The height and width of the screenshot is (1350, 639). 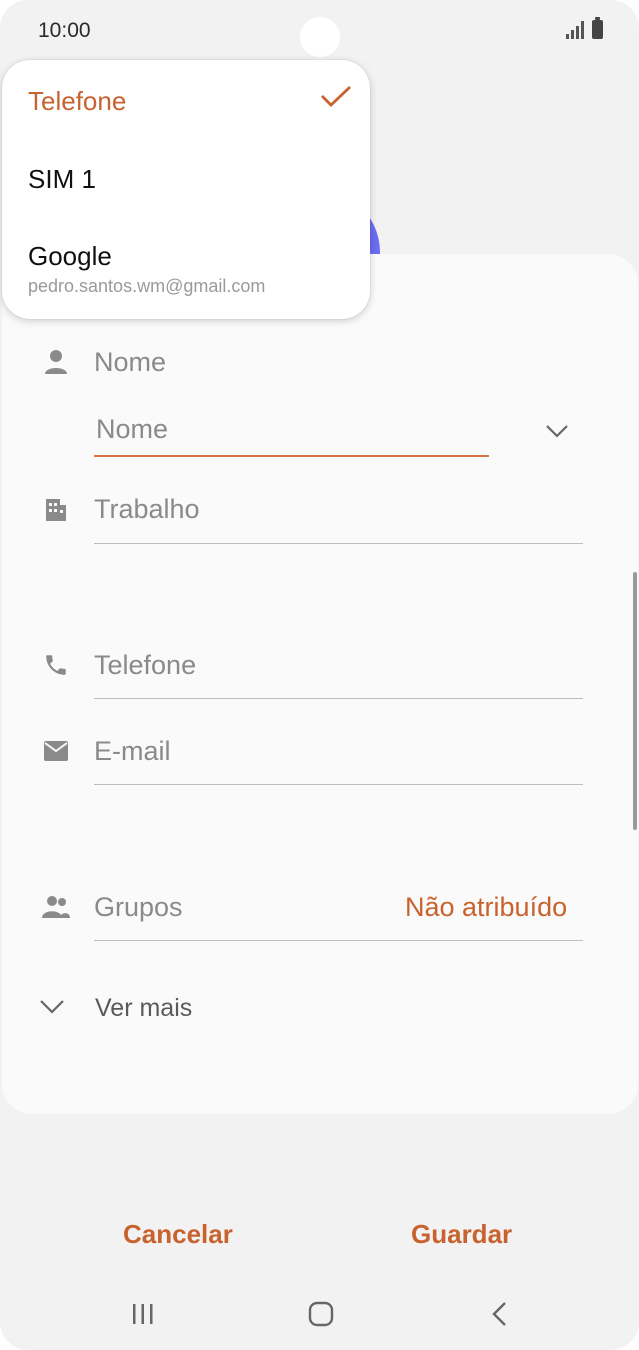 I want to click on recent-apps-icon, so click(x=143, y=1316).